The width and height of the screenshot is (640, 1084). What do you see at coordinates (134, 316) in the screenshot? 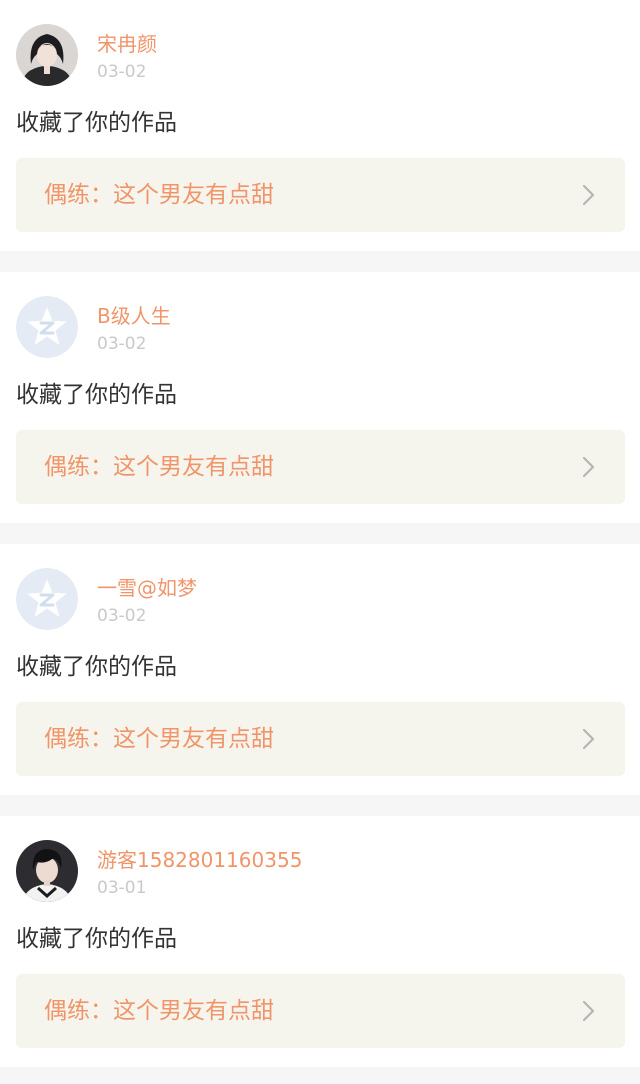
I see `username: B级人生` at bounding box center [134, 316].